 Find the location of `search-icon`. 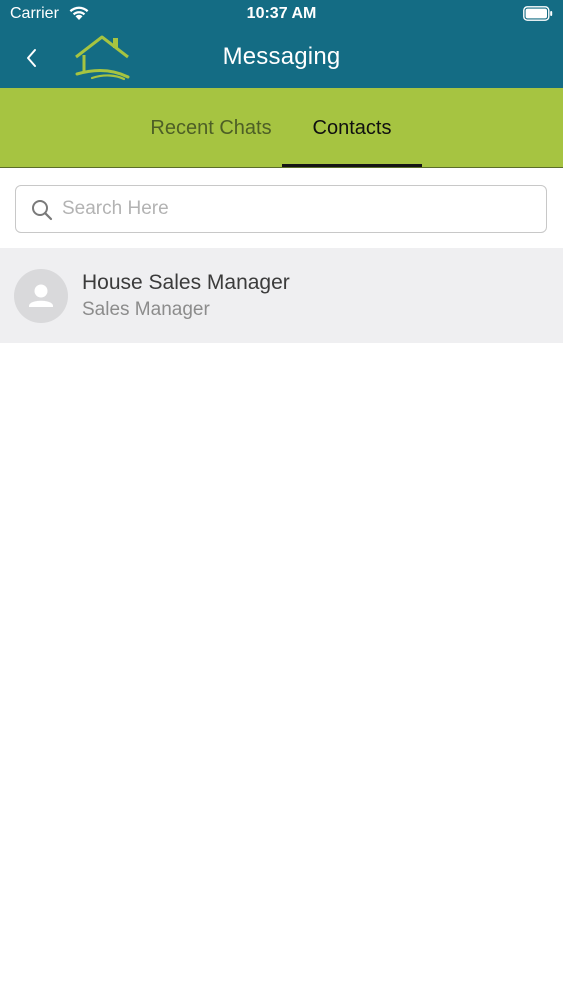

search-icon is located at coordinates (42, 210).